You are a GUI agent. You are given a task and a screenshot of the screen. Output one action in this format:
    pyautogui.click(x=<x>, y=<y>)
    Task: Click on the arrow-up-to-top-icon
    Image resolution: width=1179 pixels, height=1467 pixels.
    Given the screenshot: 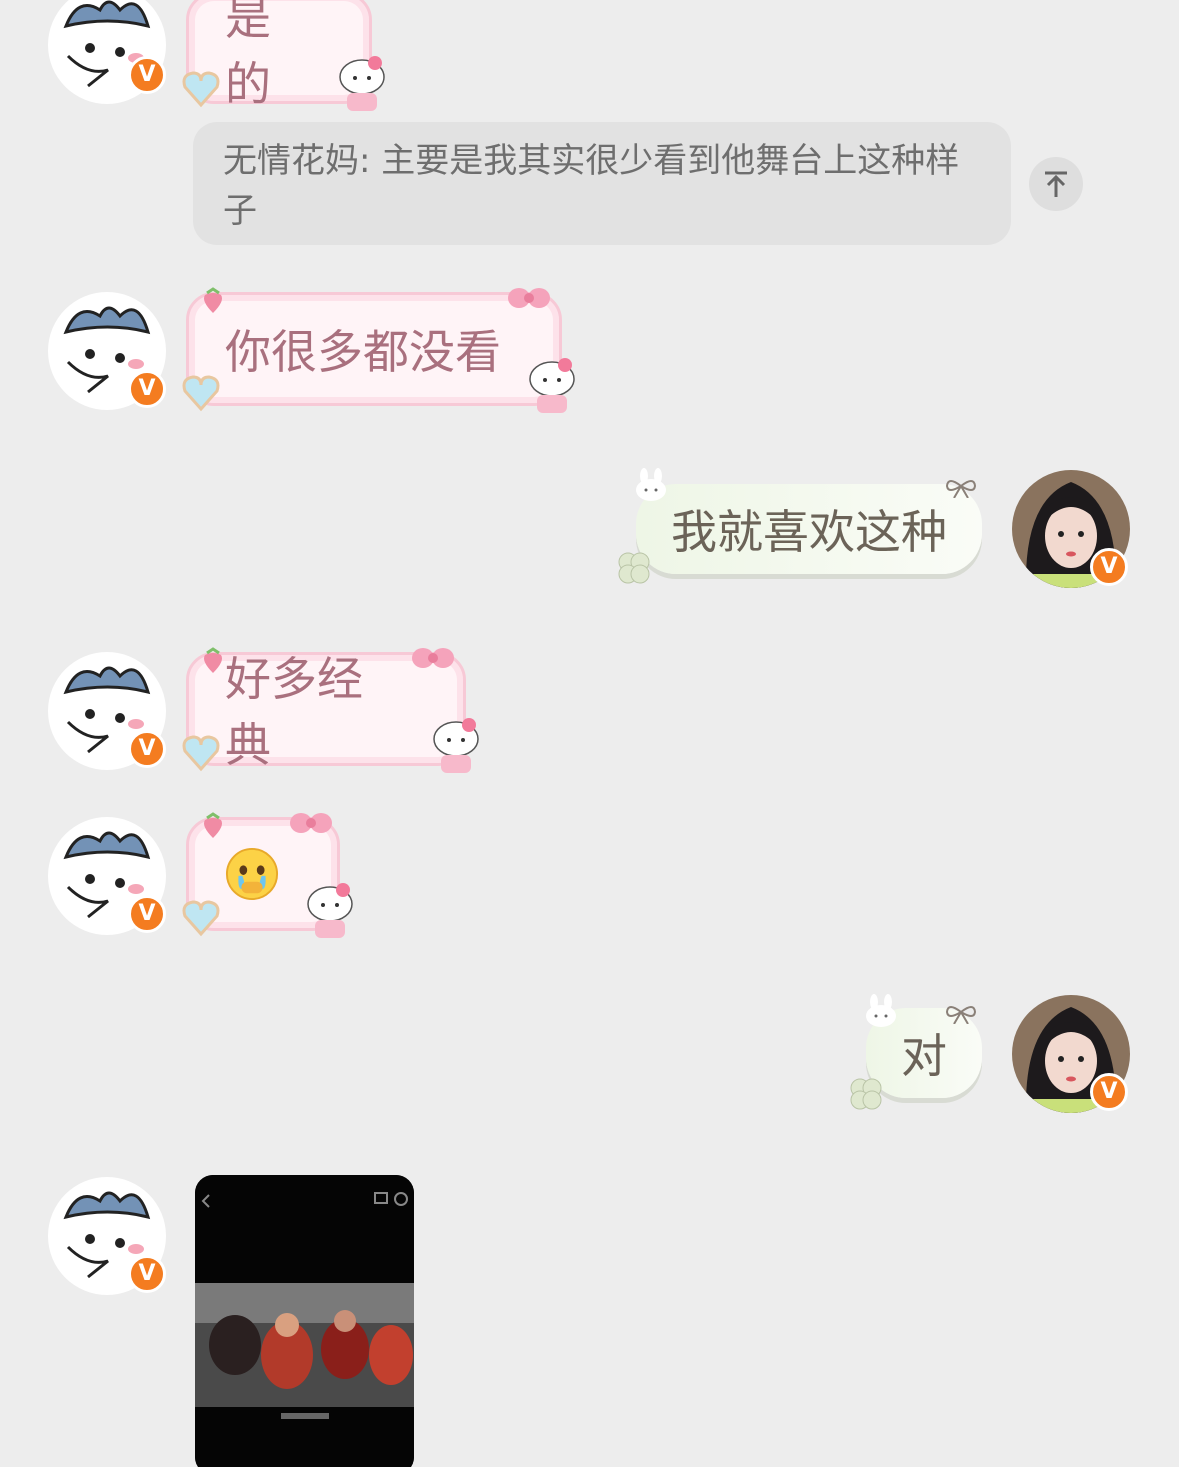 What is the action you would take?
    pyautogui.click(x=1056, y=184)
    